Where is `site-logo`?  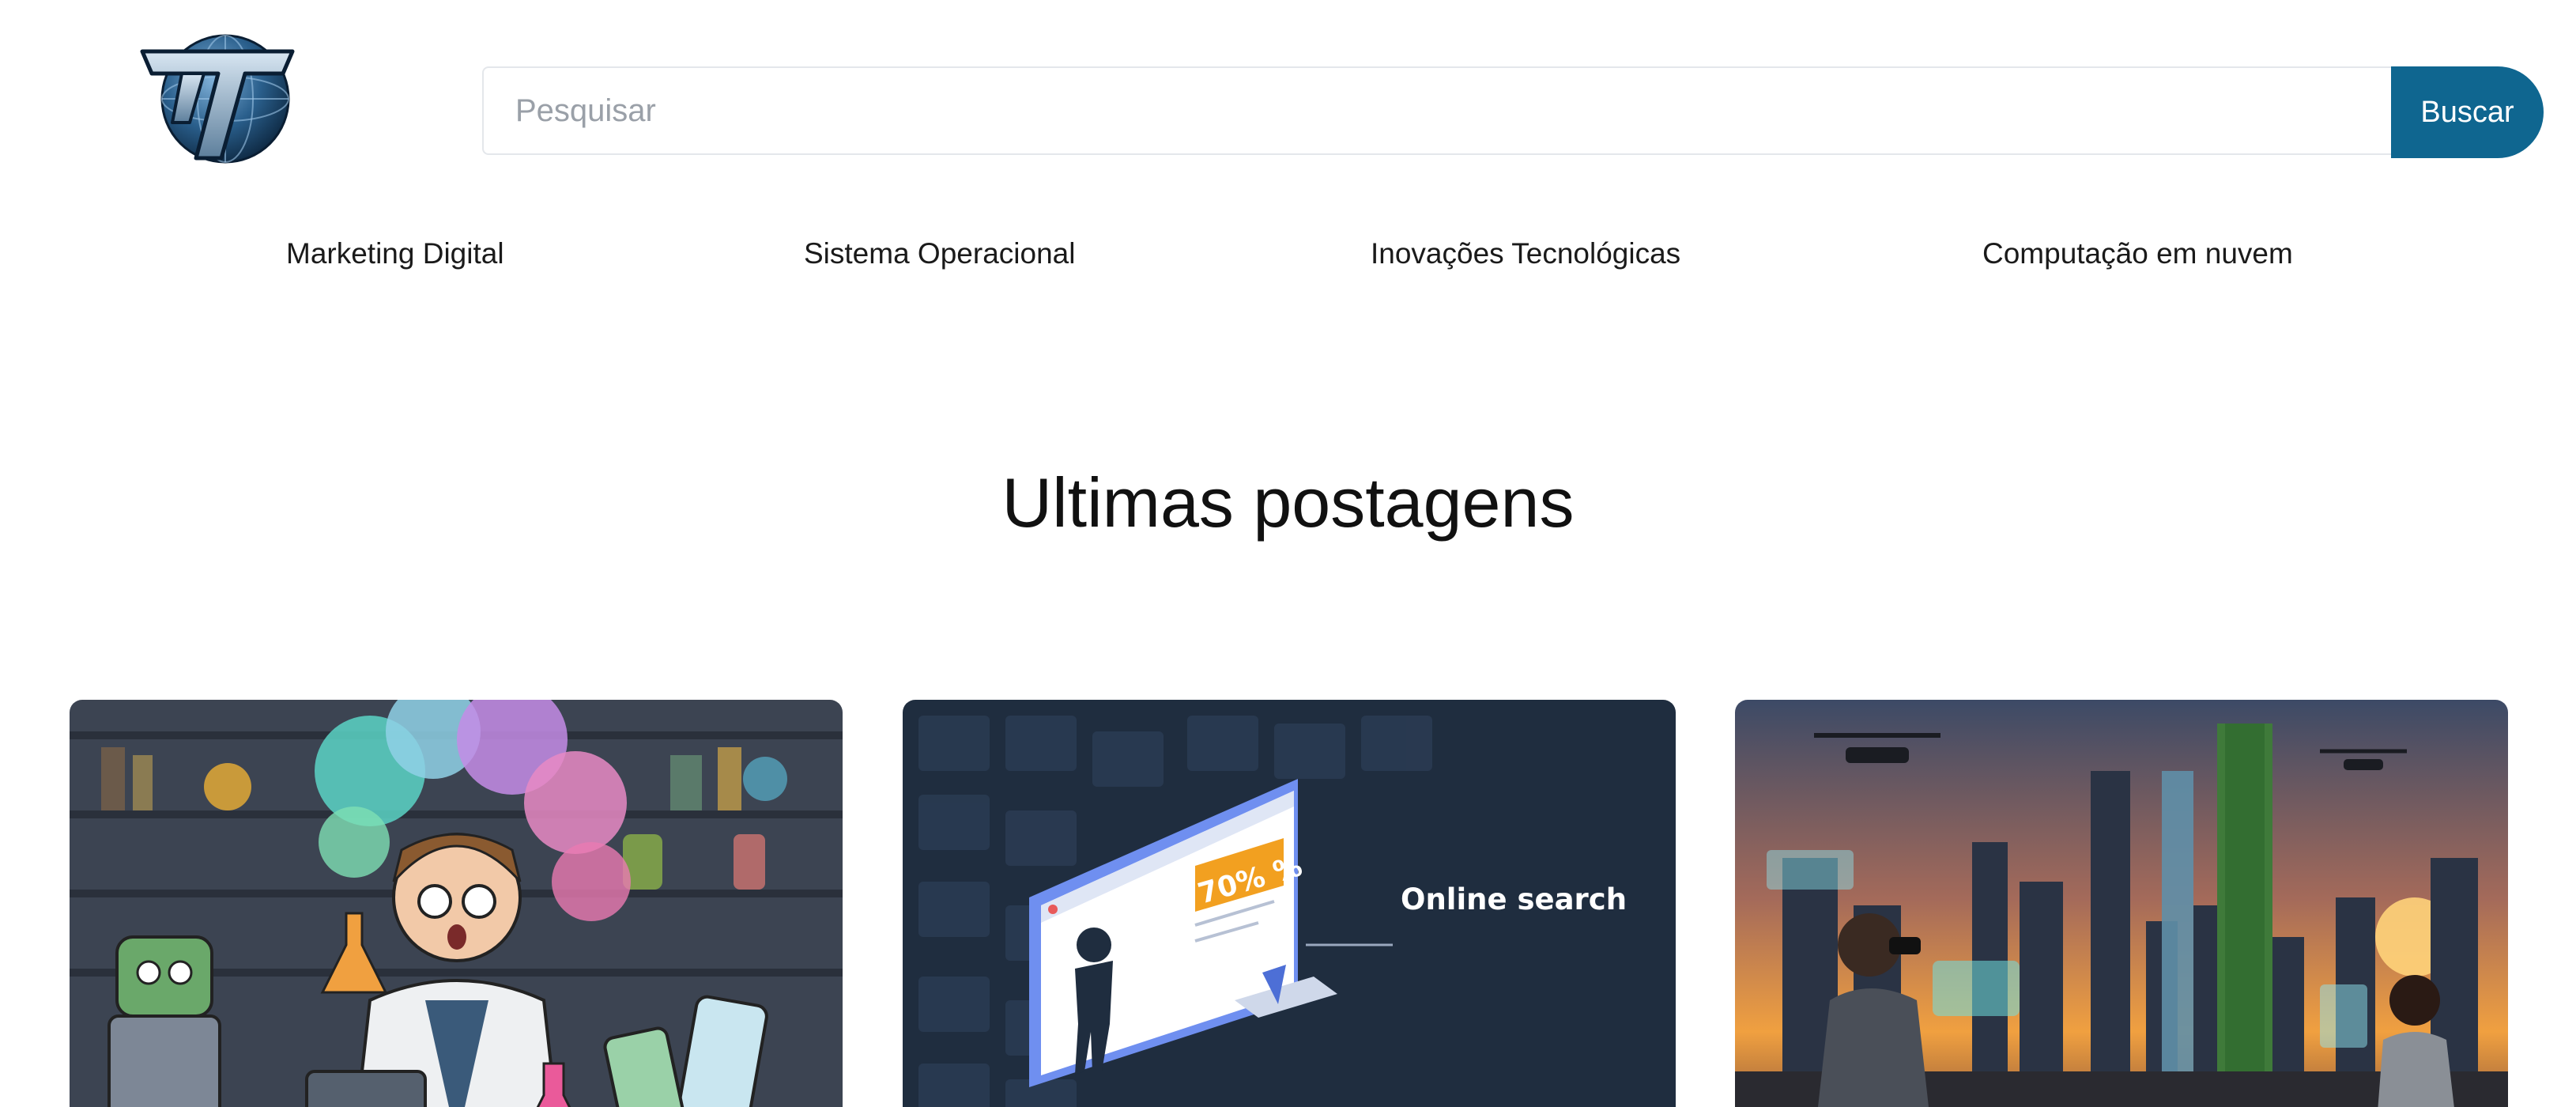 site-logo is located at coordinates (217, 97).